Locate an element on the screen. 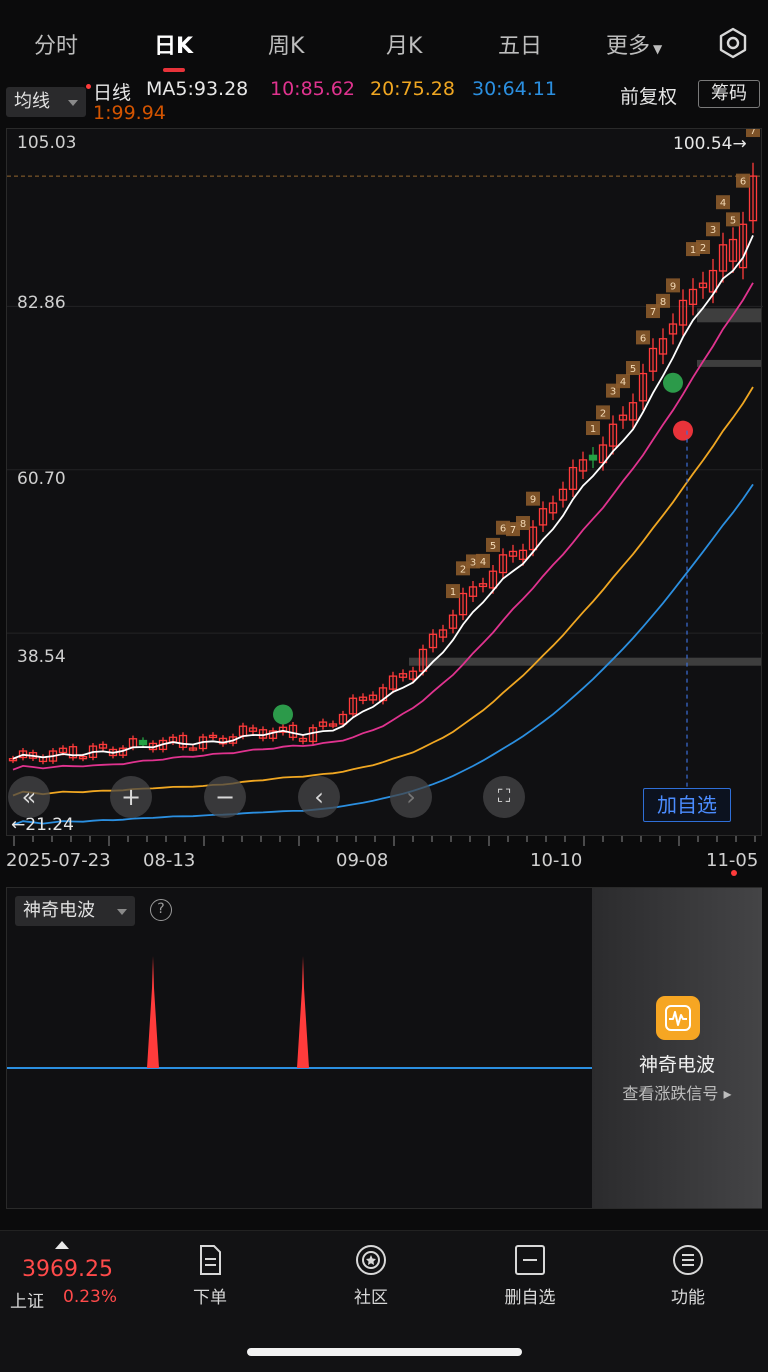  x-axis: 2025-07-23 08-13 09-08 10-10 11-05 is located at coordinates (384, 861).